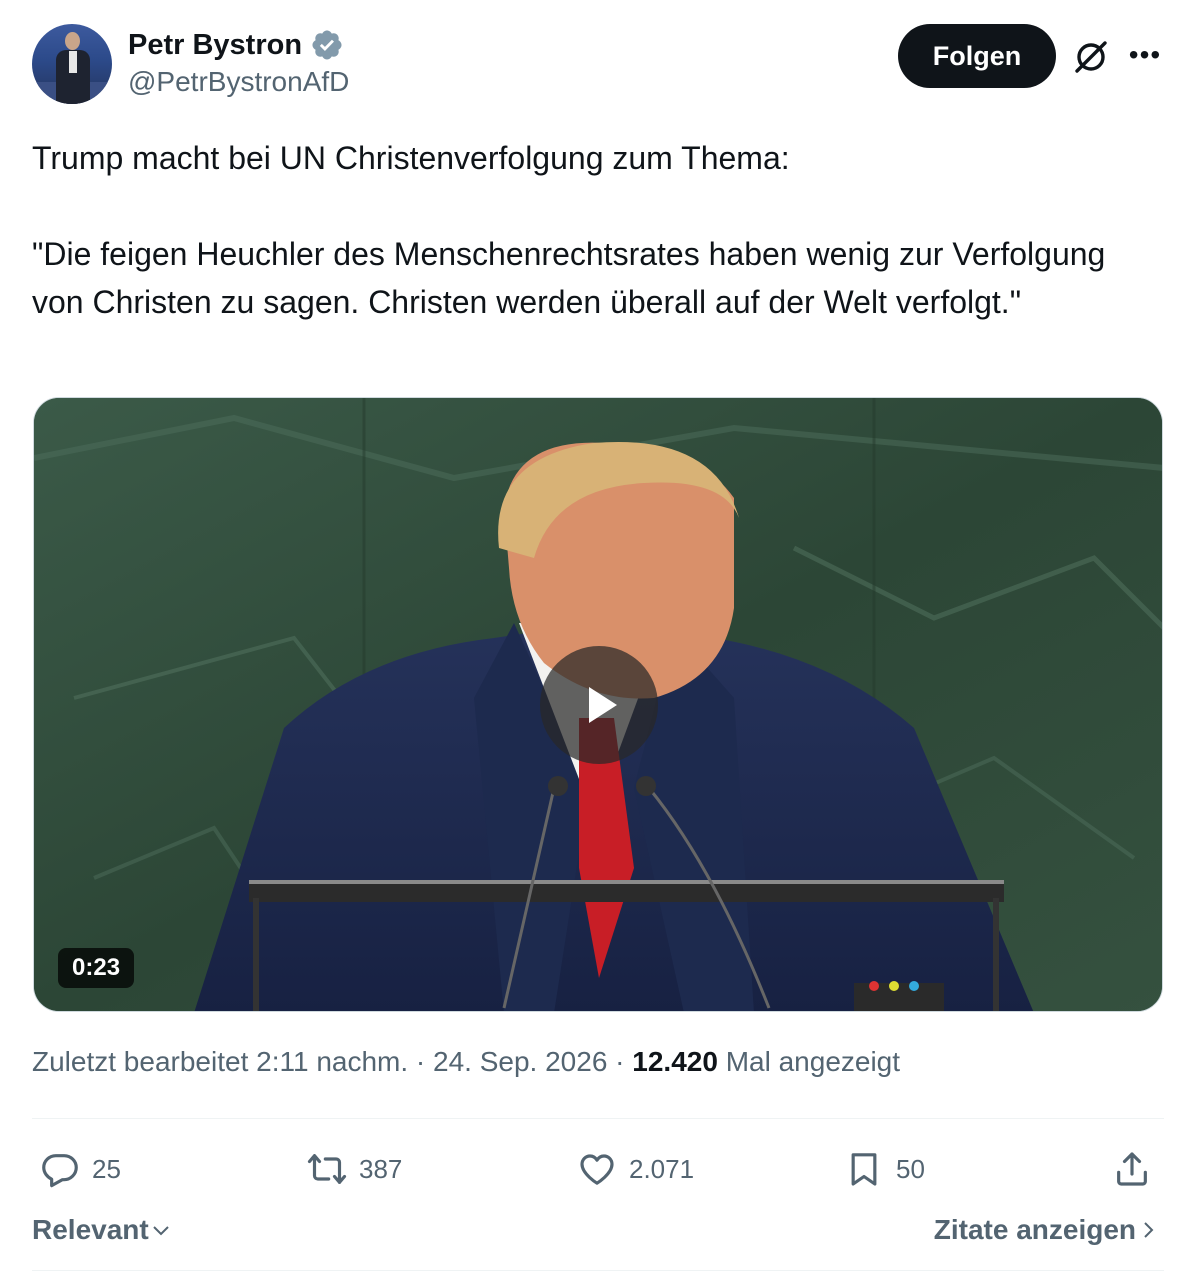 Image resolution: width=1196 pixels, height=1274 pixels. What do you see at coordinates (106, 1168) in the screenshot?
I see `reply-count: 25` at bounding box center [106, 1168].